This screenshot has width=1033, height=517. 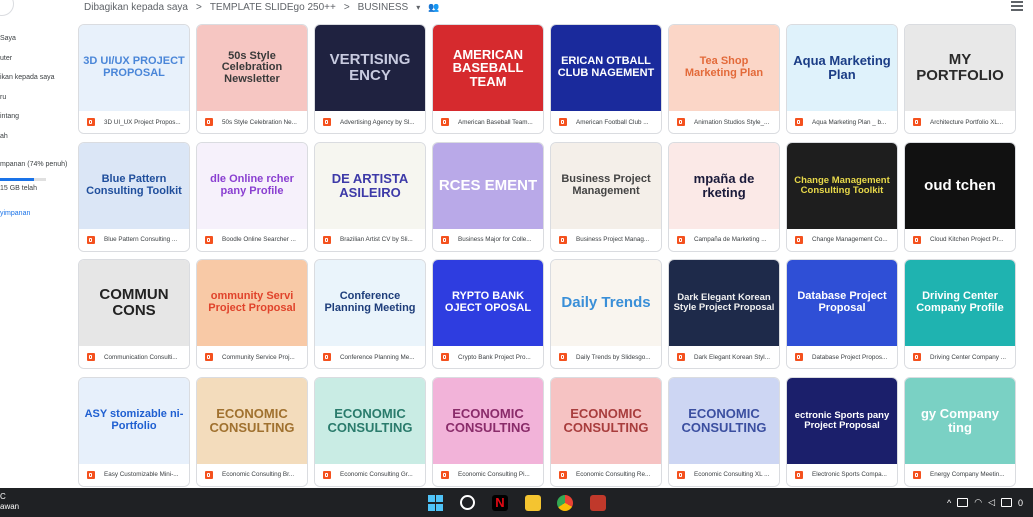 What do you see at coordinates (134, 303) in the screenshot?
I see `file-thumbnail: COMMUN CONS` at bounding box center [134, 303].